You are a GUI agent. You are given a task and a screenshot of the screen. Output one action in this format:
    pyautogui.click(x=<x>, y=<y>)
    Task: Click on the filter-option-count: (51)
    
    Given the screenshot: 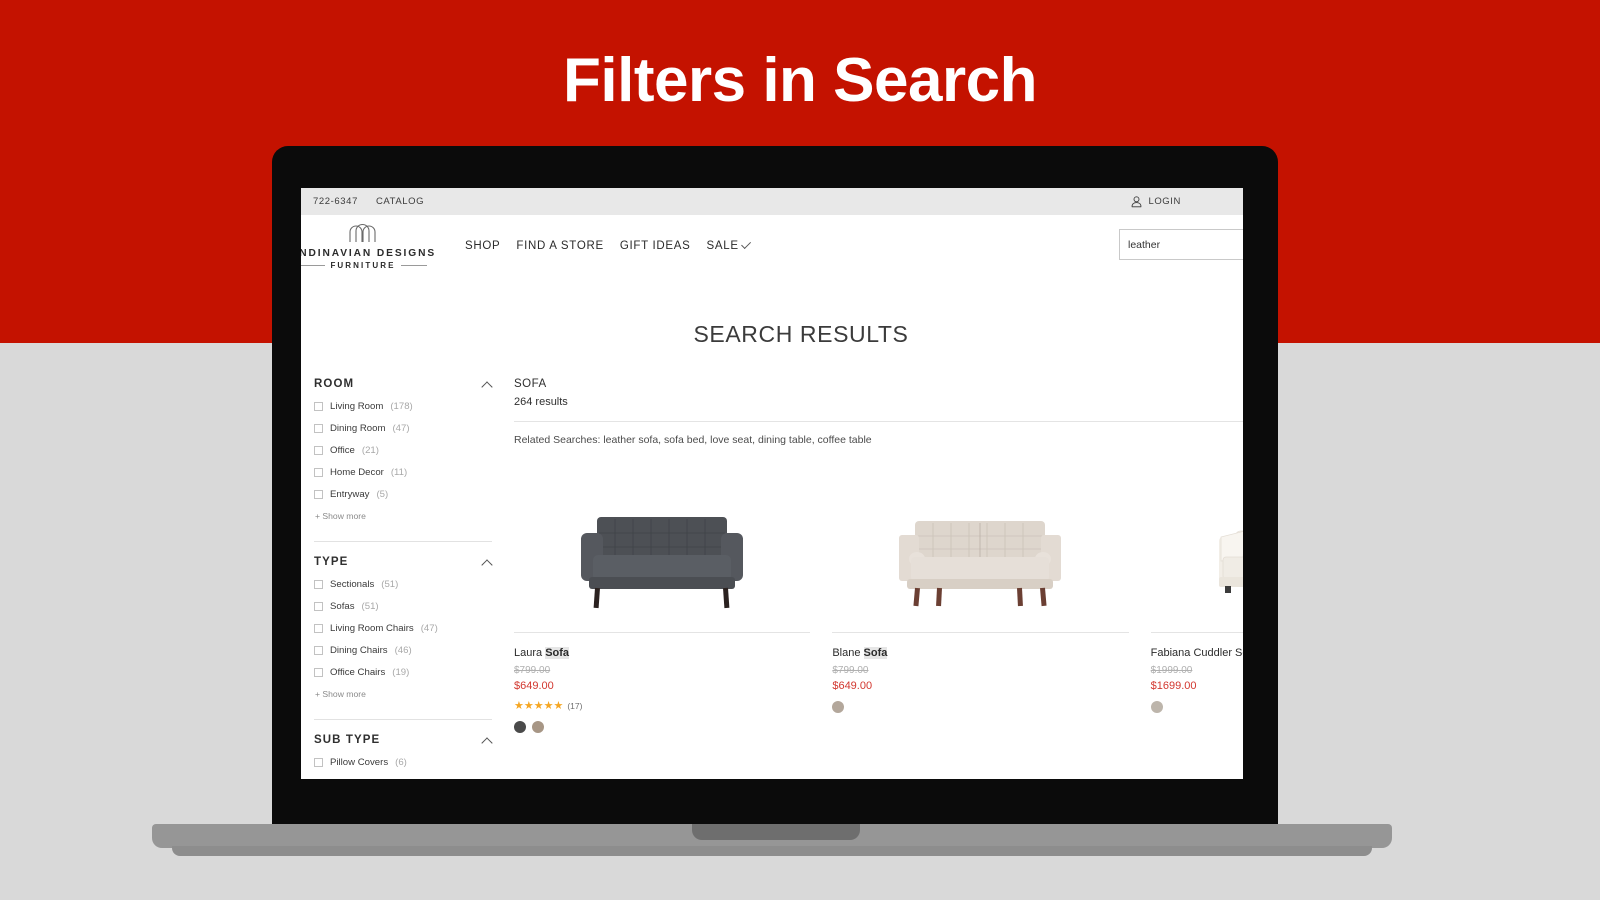 What is the action you would take?
    pyautogui.click(x=370, y=606)
    